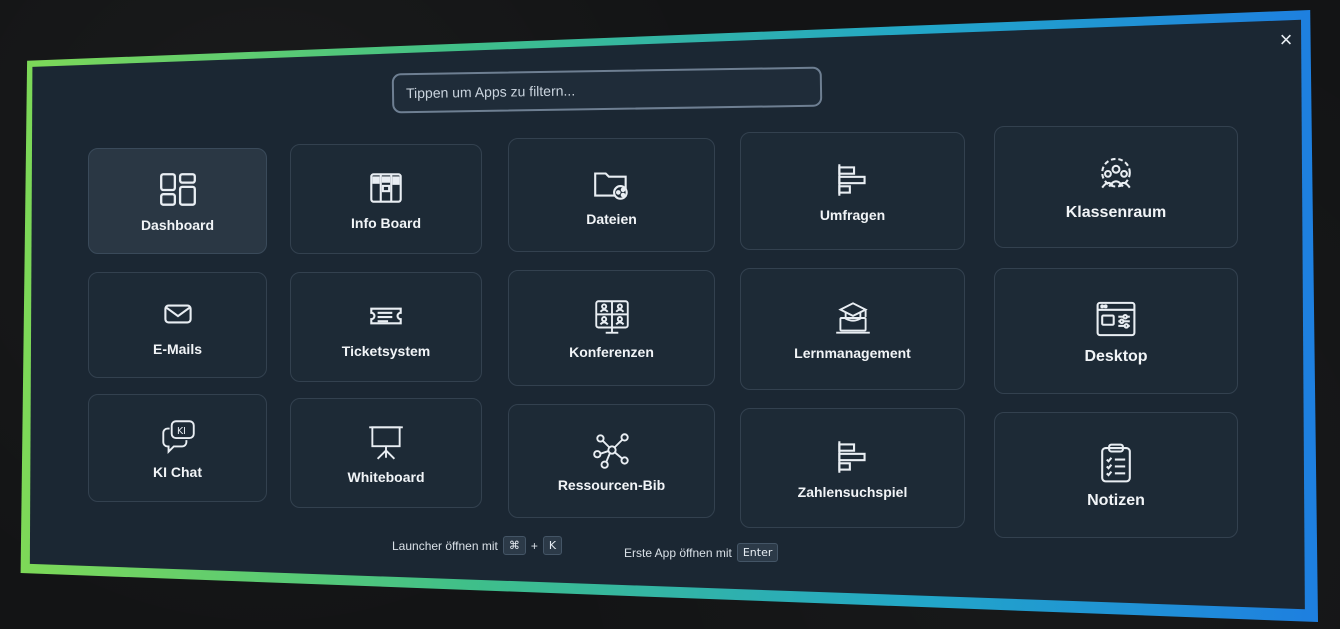 Image resolution: width=1340 pixels, height=629 pixels. I want to click on app-label: Konferenzen, so click(611, 352).